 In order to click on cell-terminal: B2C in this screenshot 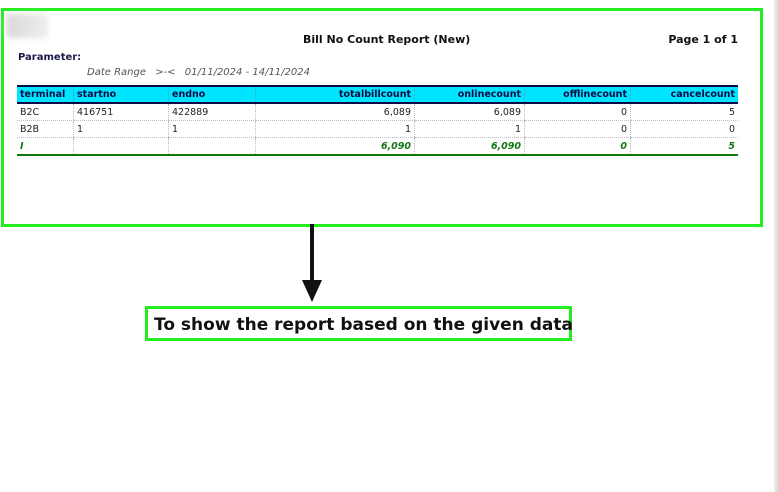, I will do `click(45, 112)`.